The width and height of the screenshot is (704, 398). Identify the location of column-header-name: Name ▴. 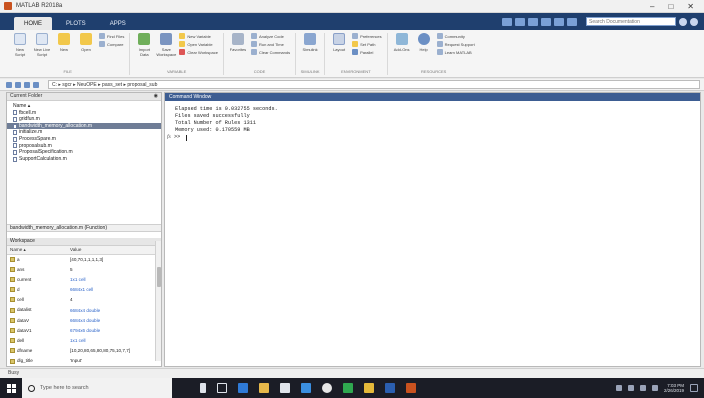
(37, 250).